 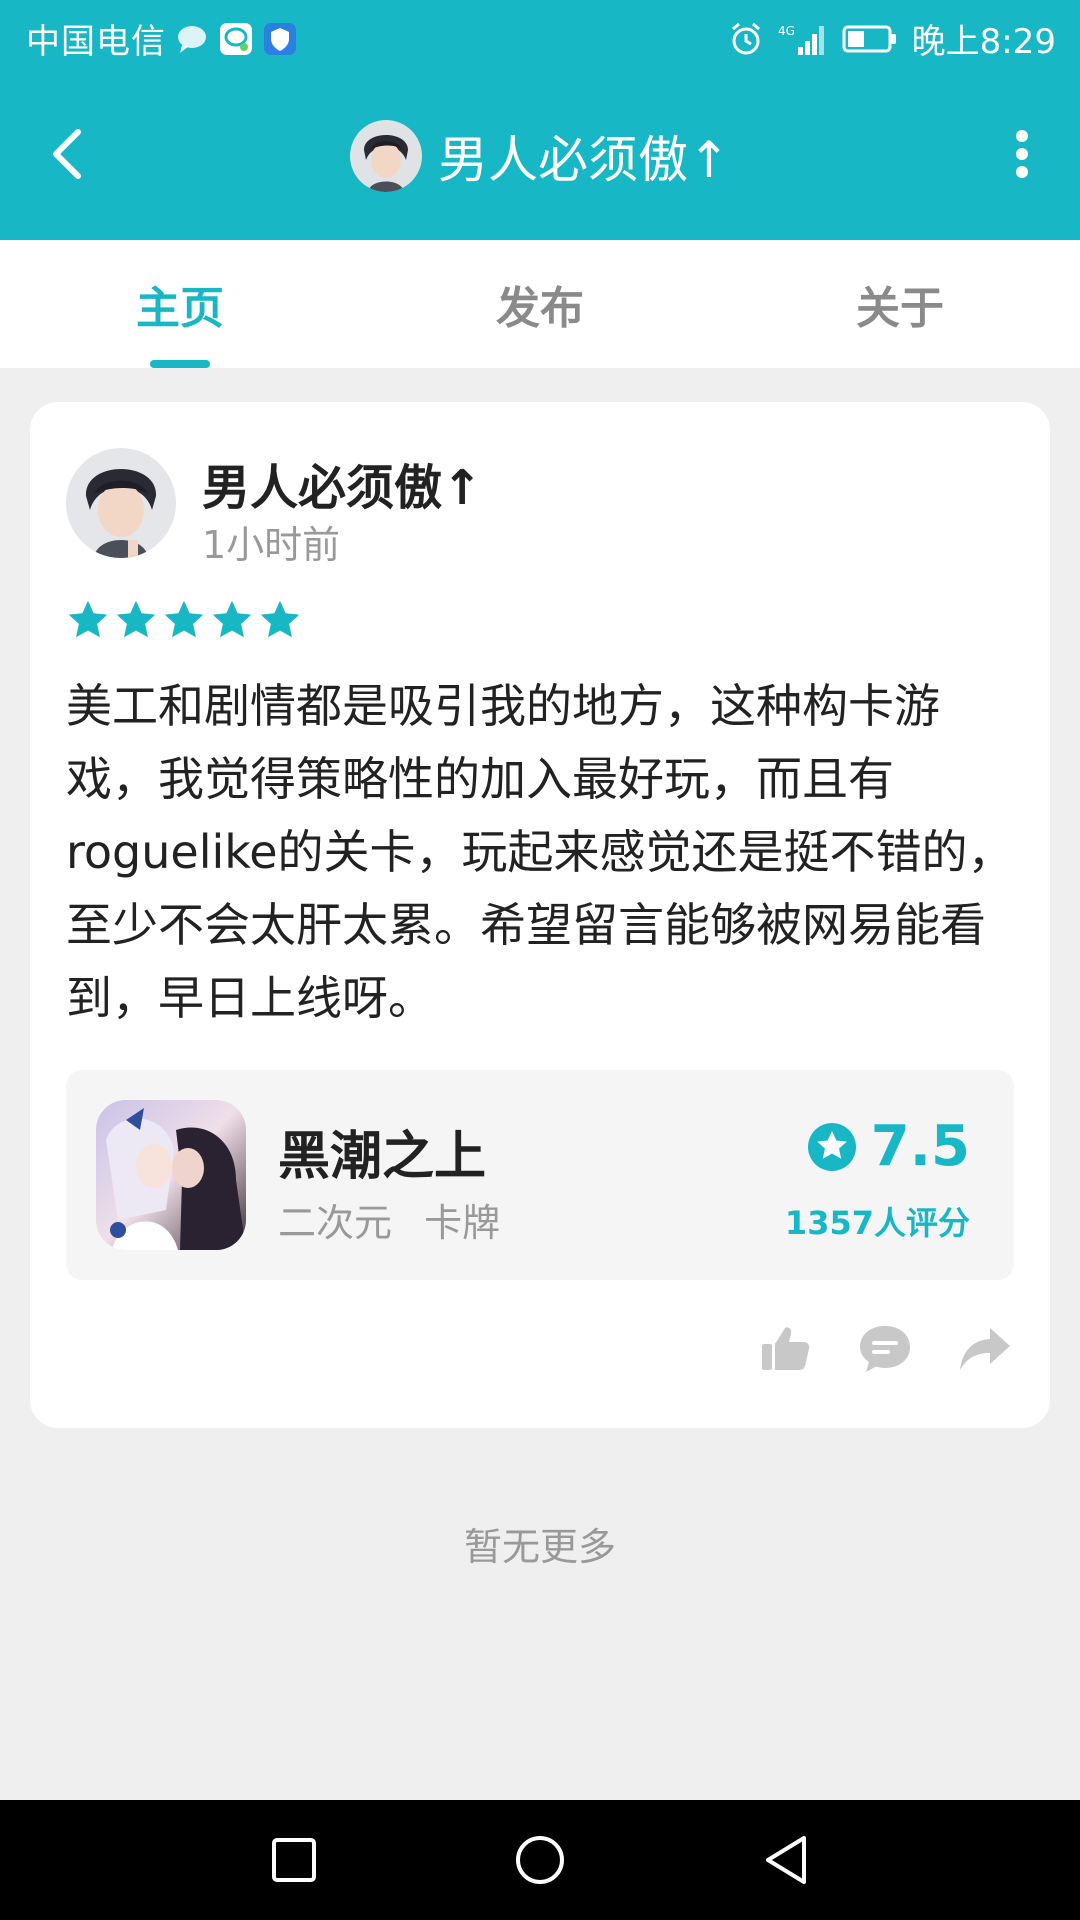 What do you see at coordinates (985, 1349) in the screenshot?
I see `share-icon` at bounding box center [985, 1349].